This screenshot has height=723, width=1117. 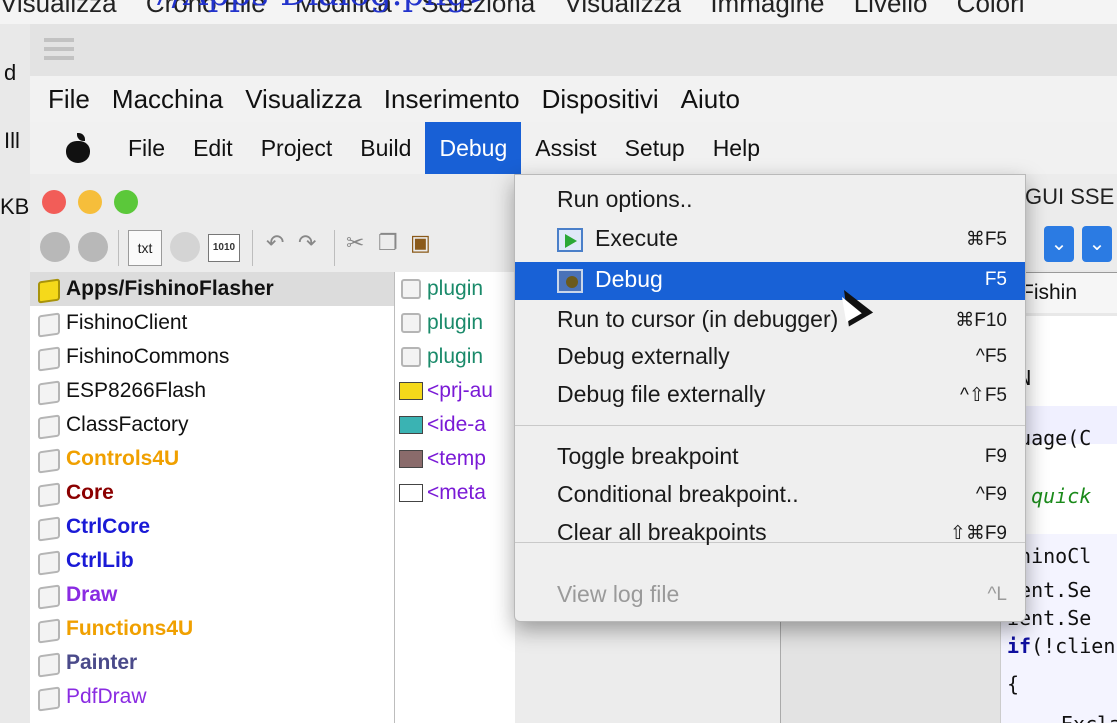 What do you see at coordinates (625, 199) in the screenshot?
I see `debug-menu-label: Run options..` at bounding box center [625, 199].